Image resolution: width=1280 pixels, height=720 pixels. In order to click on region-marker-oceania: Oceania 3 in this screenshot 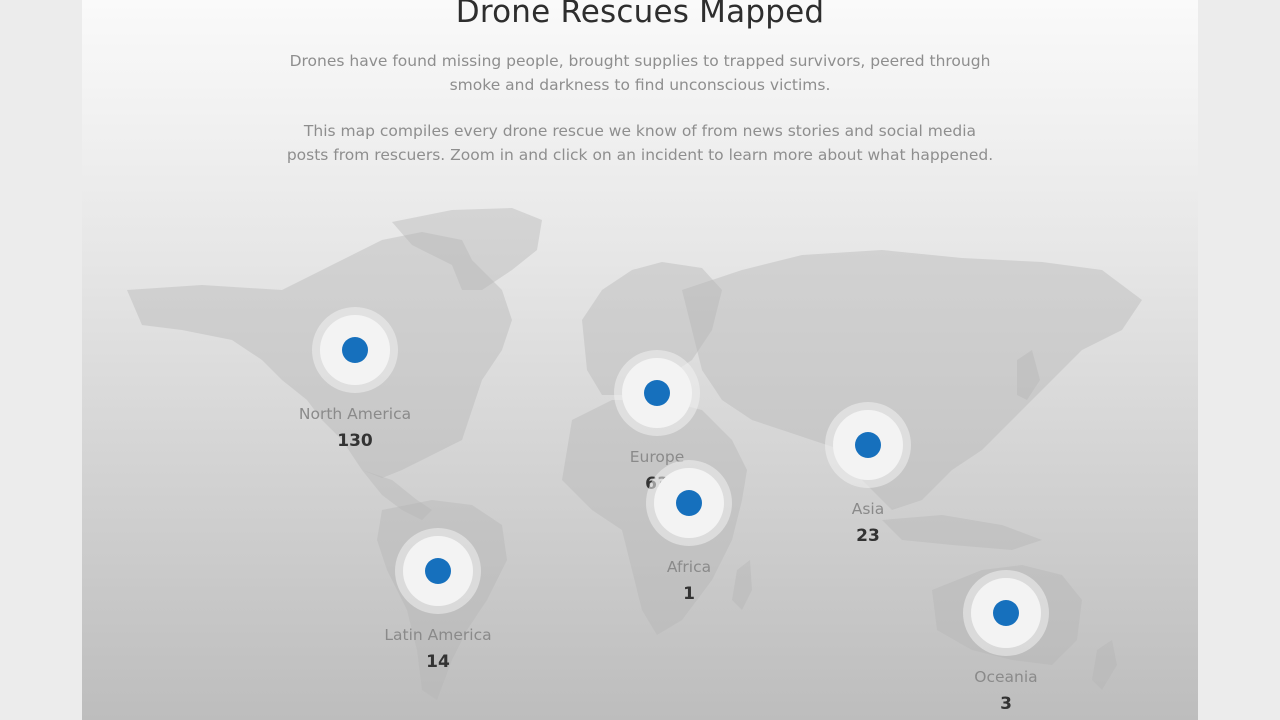, I will do `click(1006, 642)`.